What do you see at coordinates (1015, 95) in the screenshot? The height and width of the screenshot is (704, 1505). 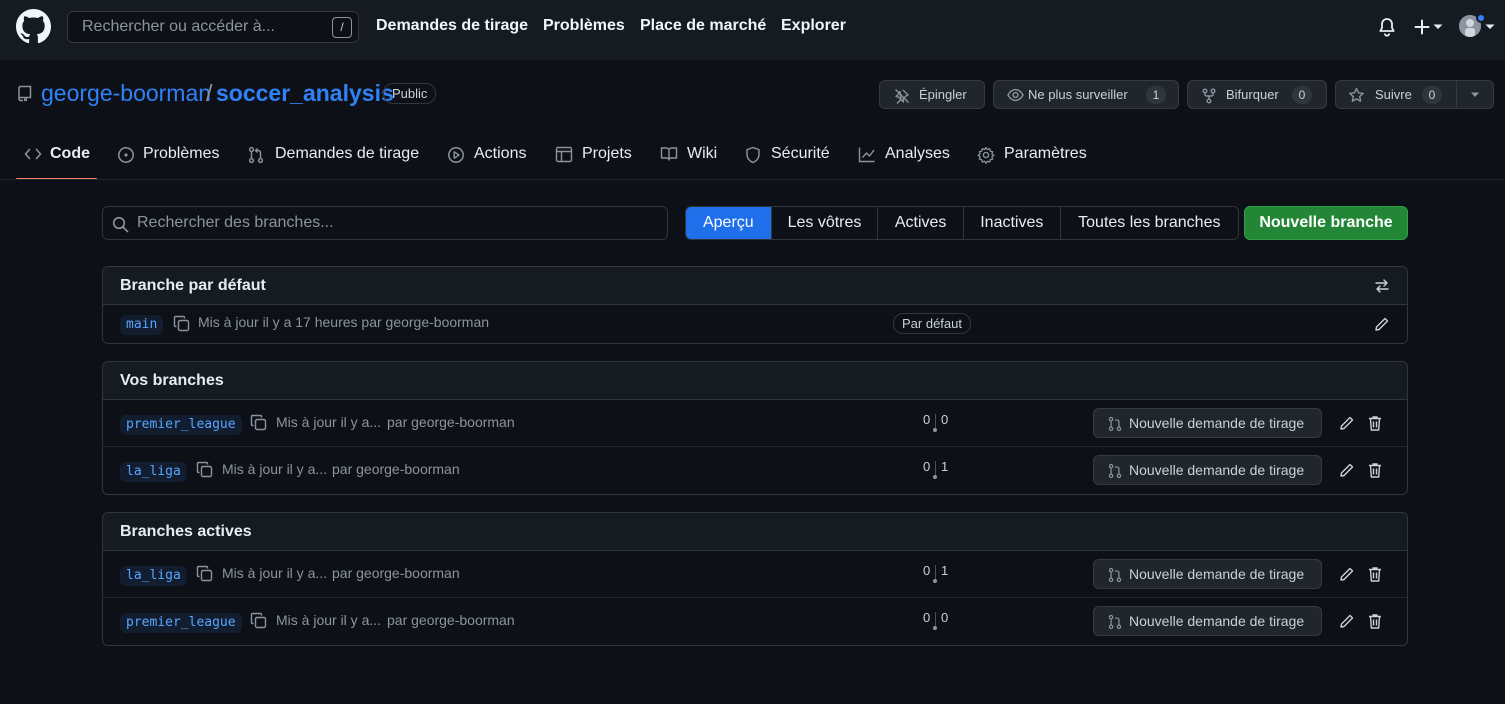 I see `eye-icon` at bounding box center [1015, 95].